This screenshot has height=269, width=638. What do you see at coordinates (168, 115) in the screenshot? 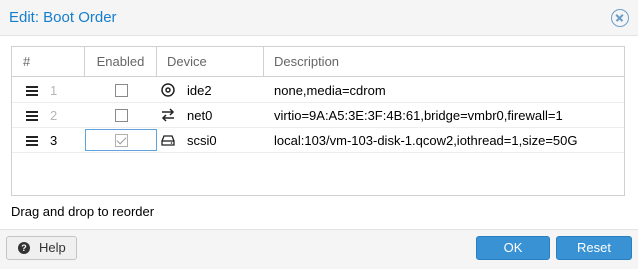
I see `network-exchange-icon` at bounding box center [168, 115].